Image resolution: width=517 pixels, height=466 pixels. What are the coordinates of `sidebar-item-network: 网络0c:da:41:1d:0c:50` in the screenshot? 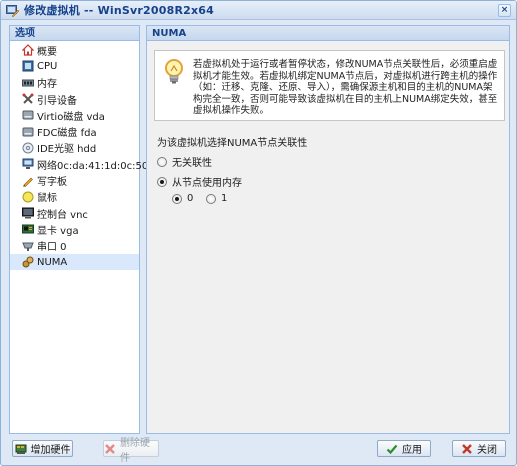 It's located at (79, 164).